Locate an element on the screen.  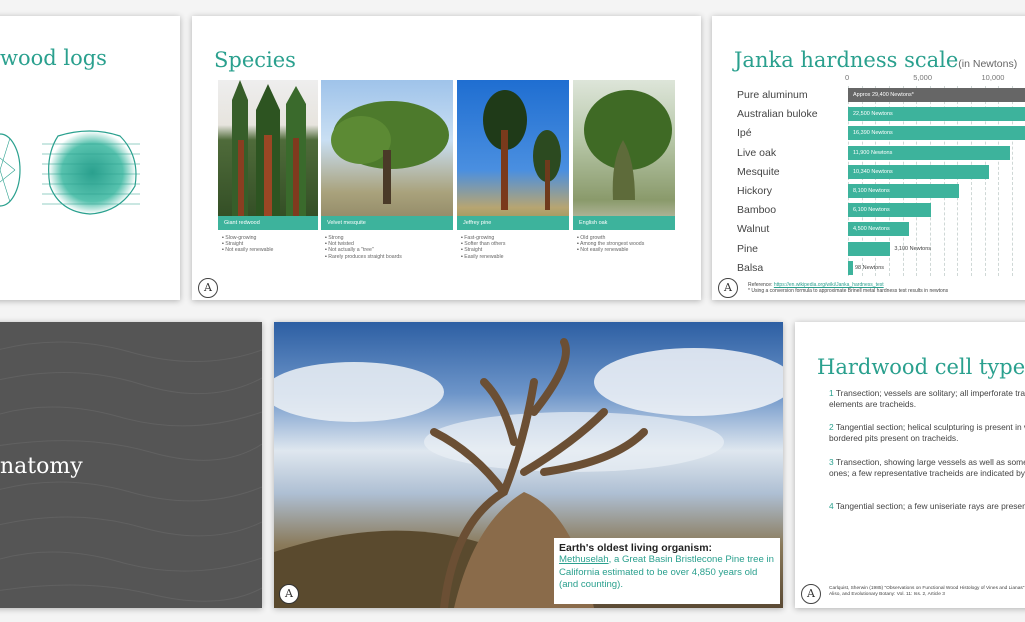
bar-value-label: 4,500 Newtons is located at coordinates (871, 229).